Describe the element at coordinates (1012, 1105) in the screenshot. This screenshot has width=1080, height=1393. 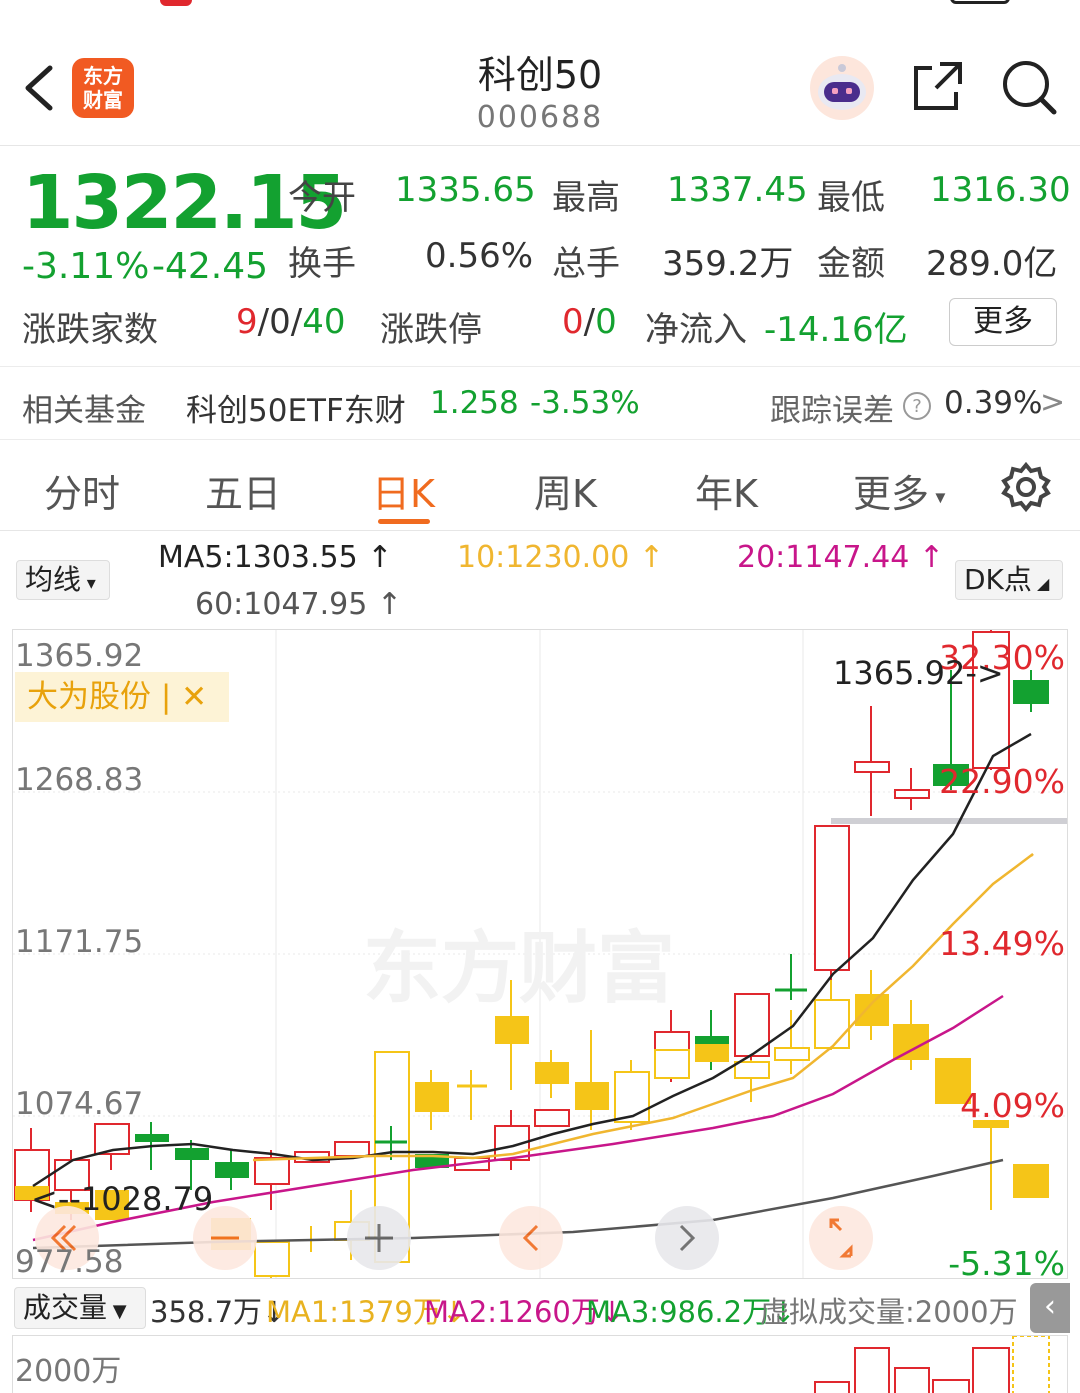
I see `pct-label: 4.09%` at that location.